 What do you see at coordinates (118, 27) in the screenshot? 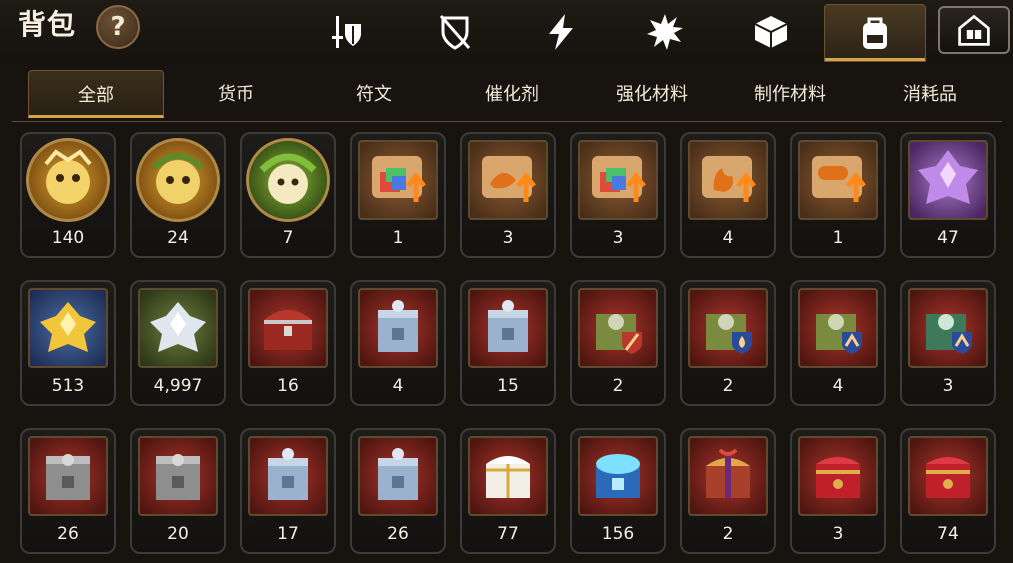
I see `help-button: ?` at bounding box center [118, 27].